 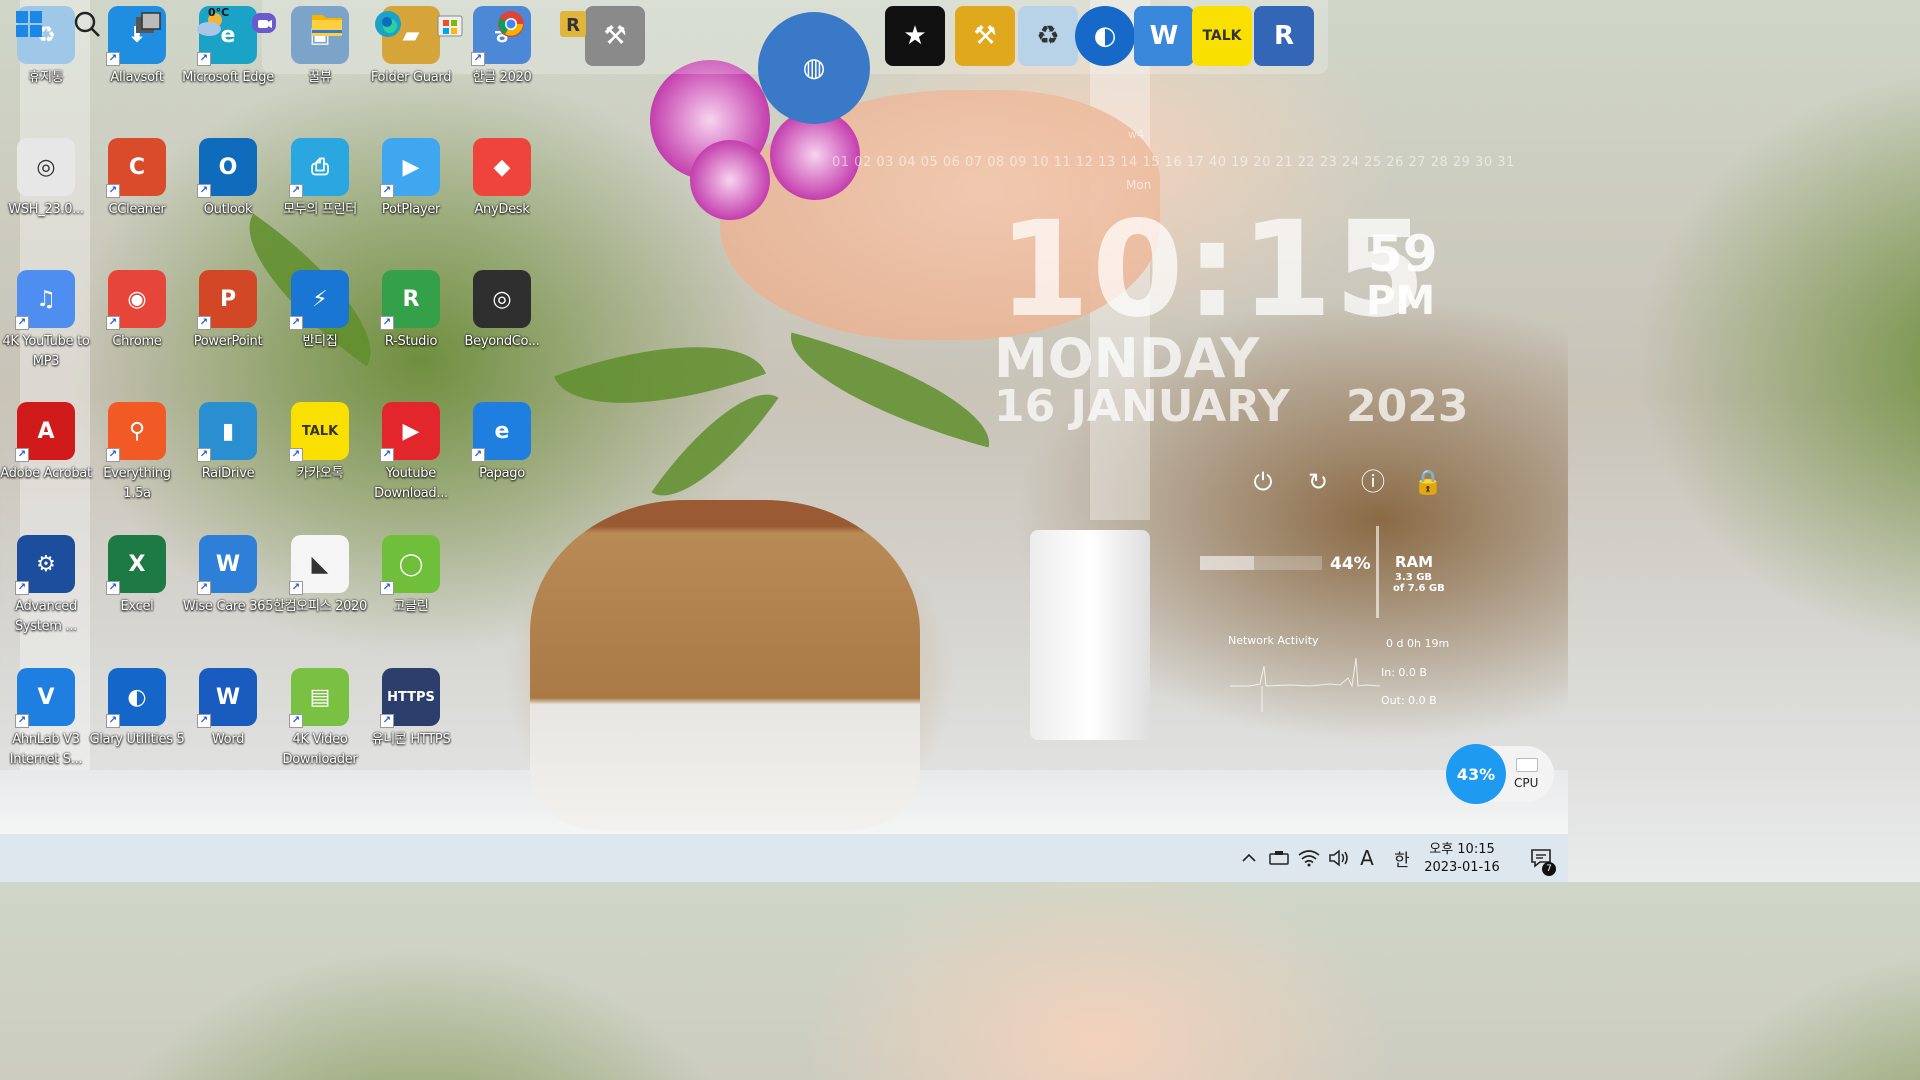 What do you see at coordinates (320, 443) in the screenshot?
I see `desktop-icon: TALK ↗ 카카오톡` at bounding box center [320, 443].